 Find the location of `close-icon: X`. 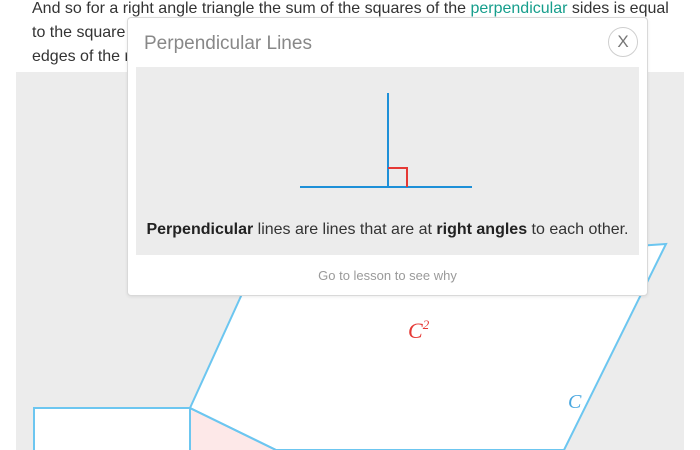

close-icon: X is located at coordinates (623, 41).